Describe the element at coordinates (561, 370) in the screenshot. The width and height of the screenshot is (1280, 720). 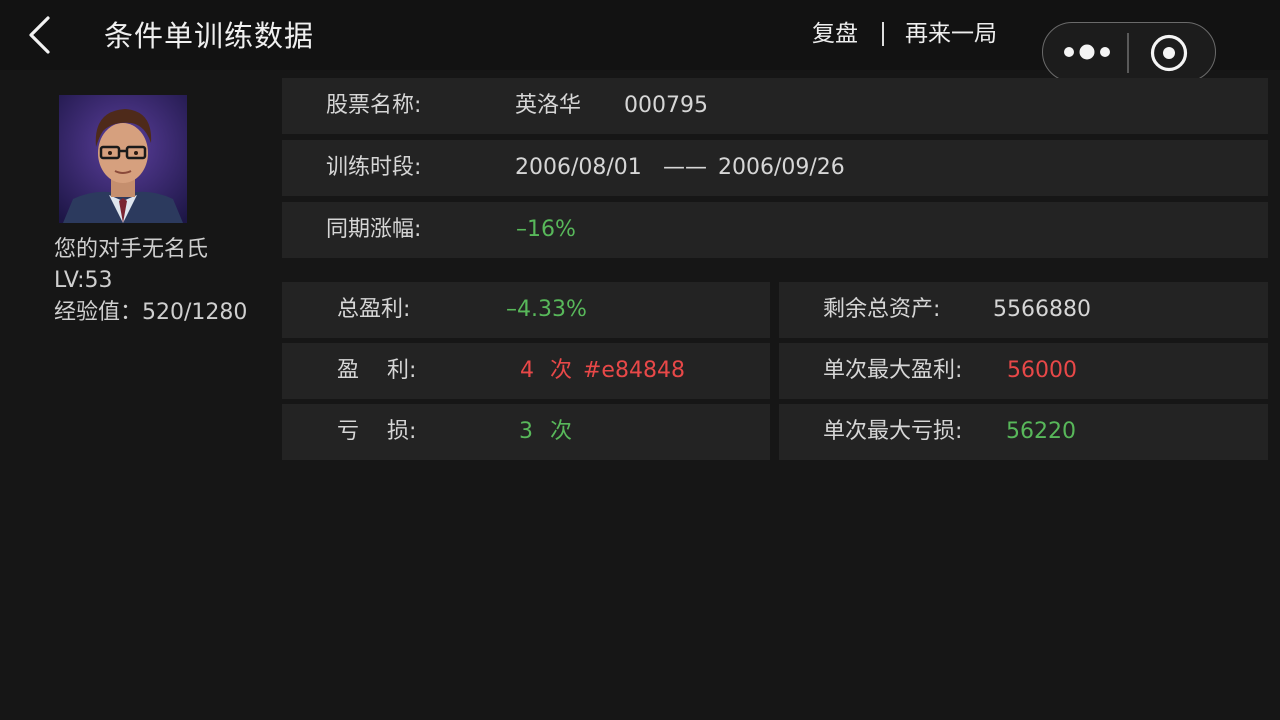
I see `win-unit: 次` at that location.